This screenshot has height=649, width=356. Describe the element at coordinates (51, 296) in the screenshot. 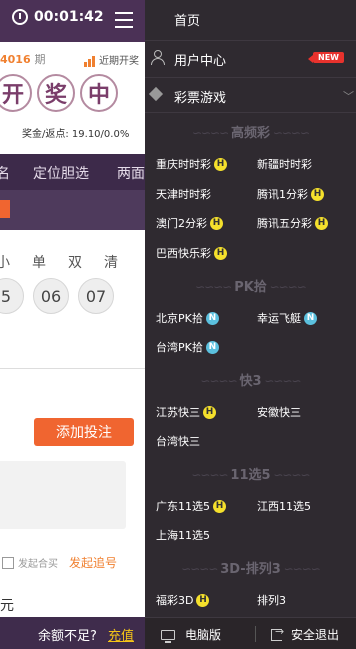

I see `number-ball: 06` at that location.